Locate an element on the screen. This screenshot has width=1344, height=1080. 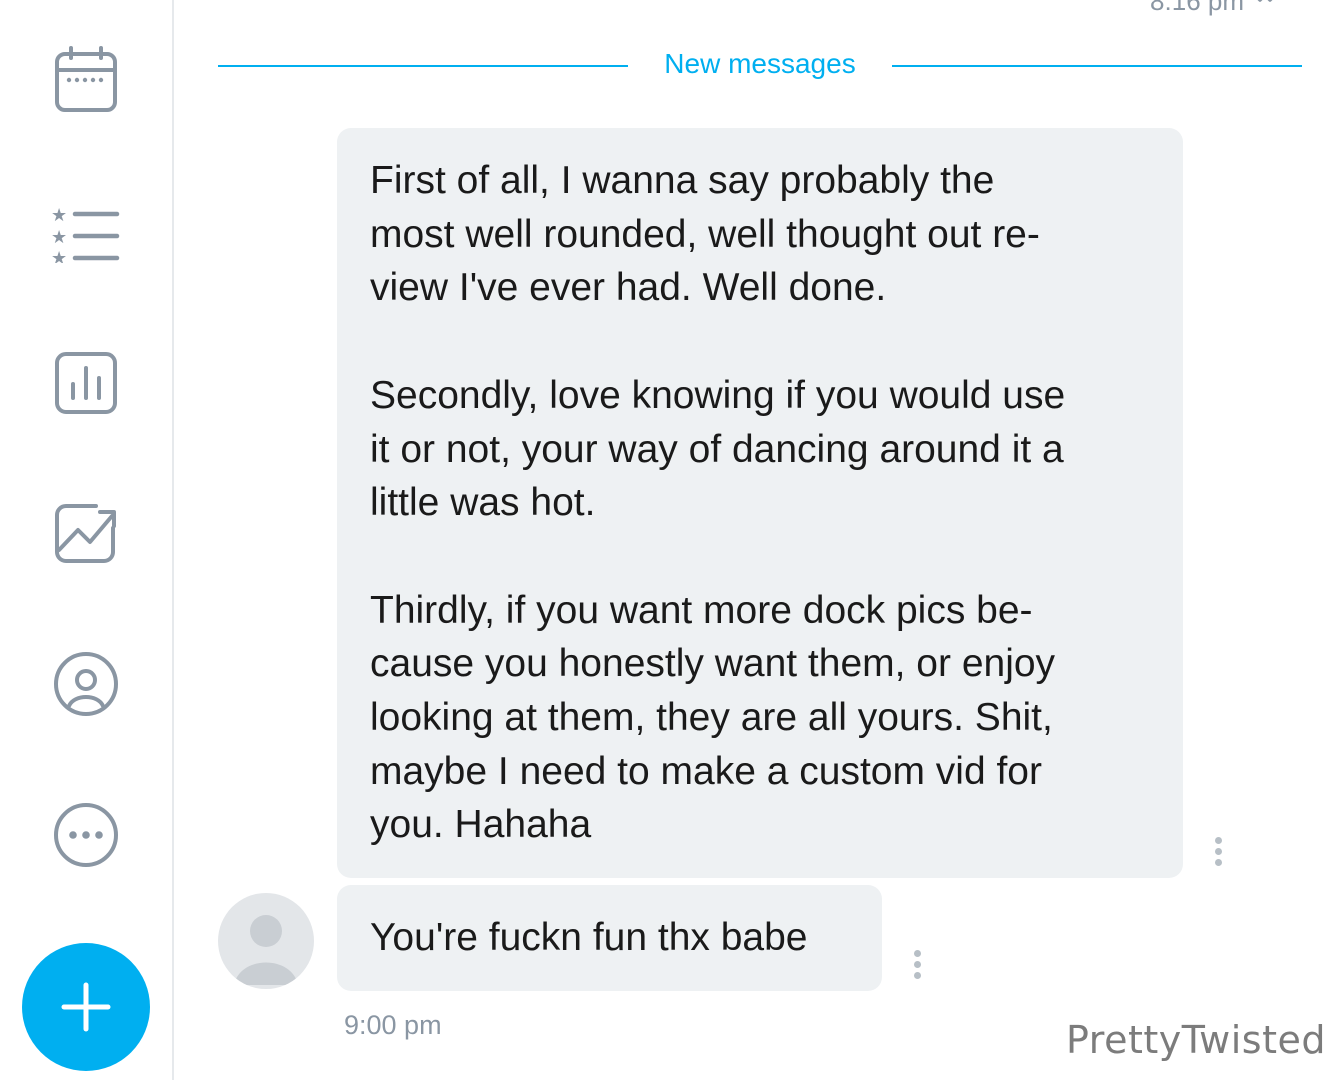
new-post-button is located at coordinates (86, 1007).